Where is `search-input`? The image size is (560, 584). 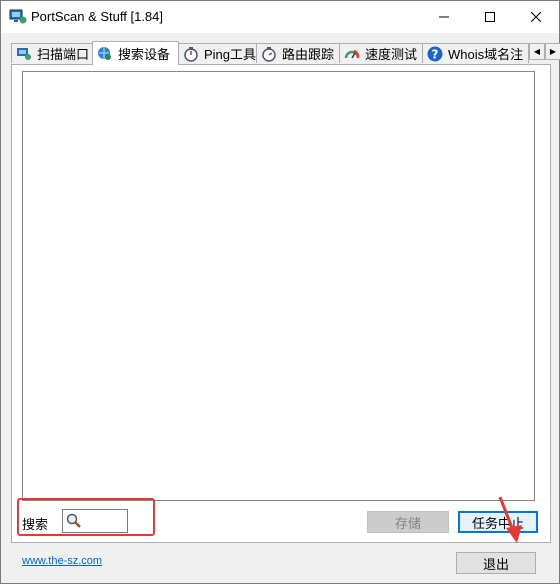
search-input is located at coordinates (105, 521).